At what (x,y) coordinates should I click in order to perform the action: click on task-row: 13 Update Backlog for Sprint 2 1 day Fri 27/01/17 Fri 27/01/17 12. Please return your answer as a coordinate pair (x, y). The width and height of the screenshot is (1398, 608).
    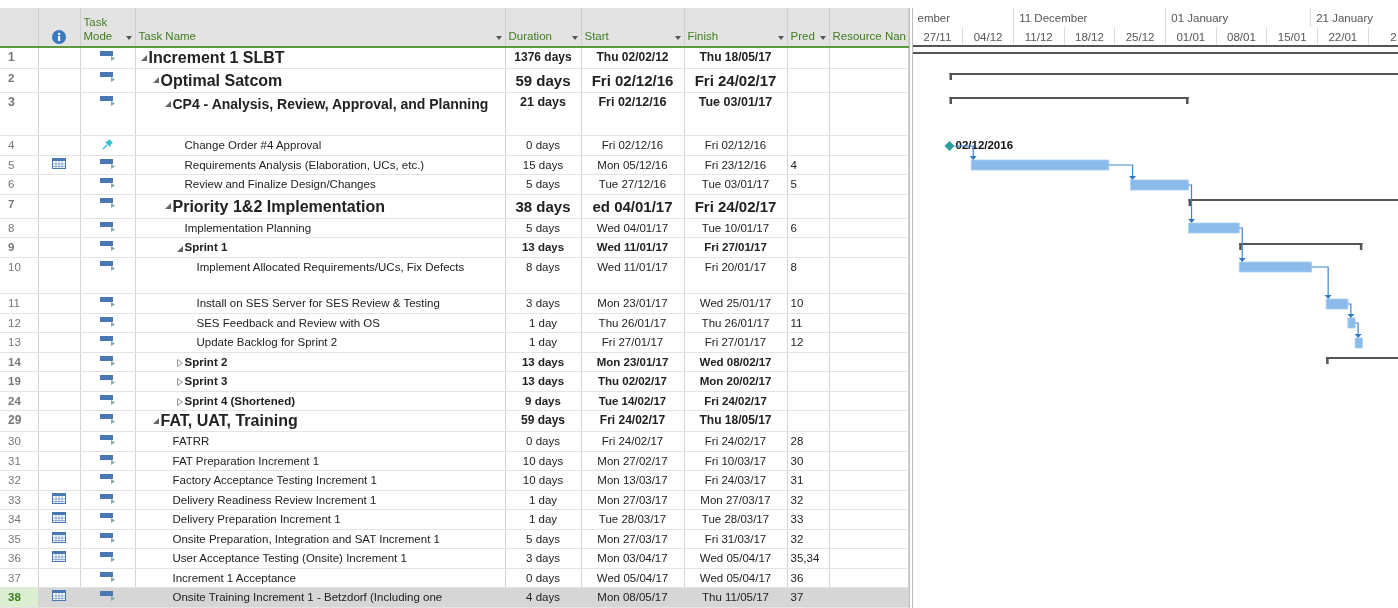
    Looking at the image, I should click on (454, 342).